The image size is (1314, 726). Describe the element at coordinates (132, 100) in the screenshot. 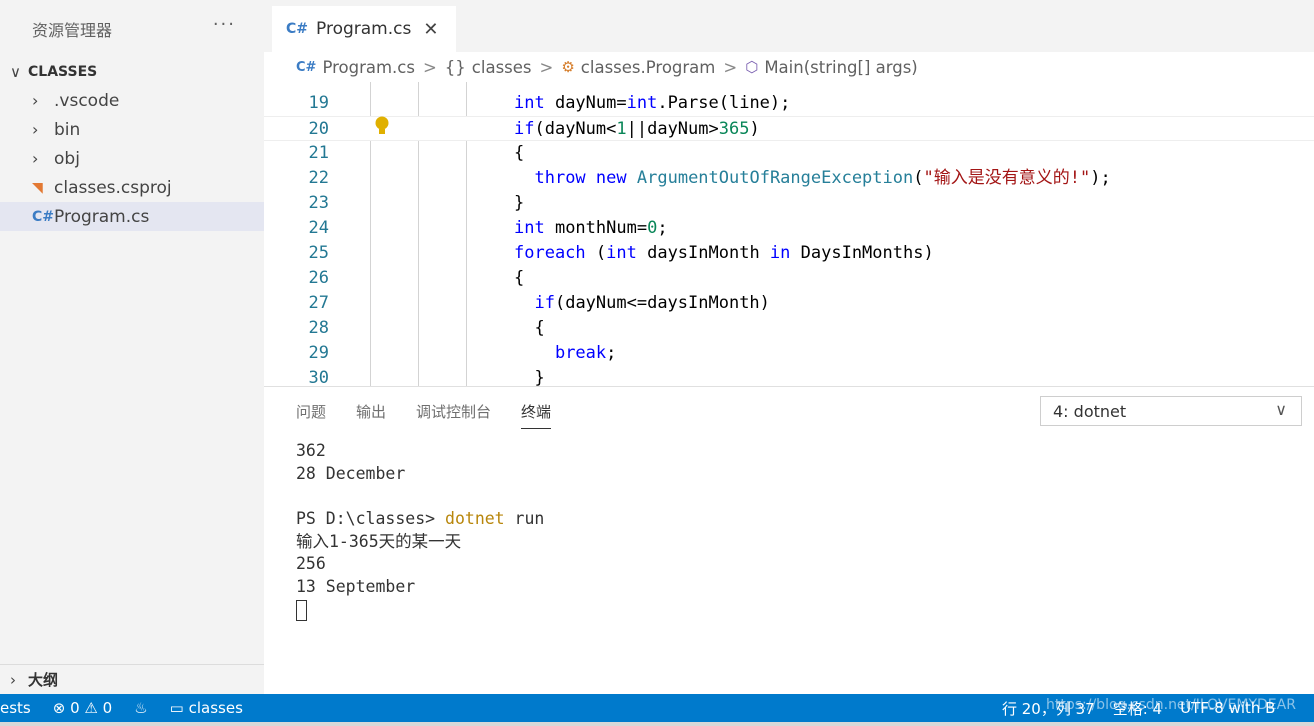

I see `tree-item-vscode: › .vscode` at that location.